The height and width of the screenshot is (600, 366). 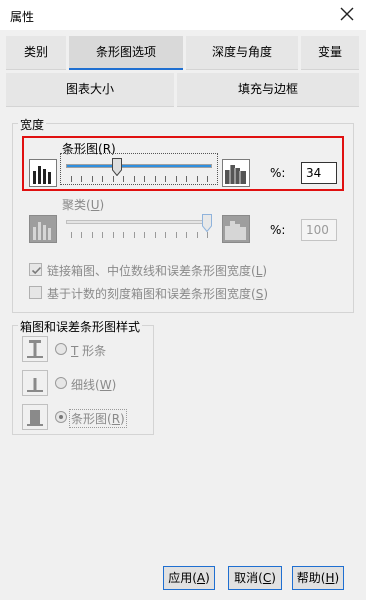 I want to click on cluster-width-input: 100, so click(x=319, y=230).